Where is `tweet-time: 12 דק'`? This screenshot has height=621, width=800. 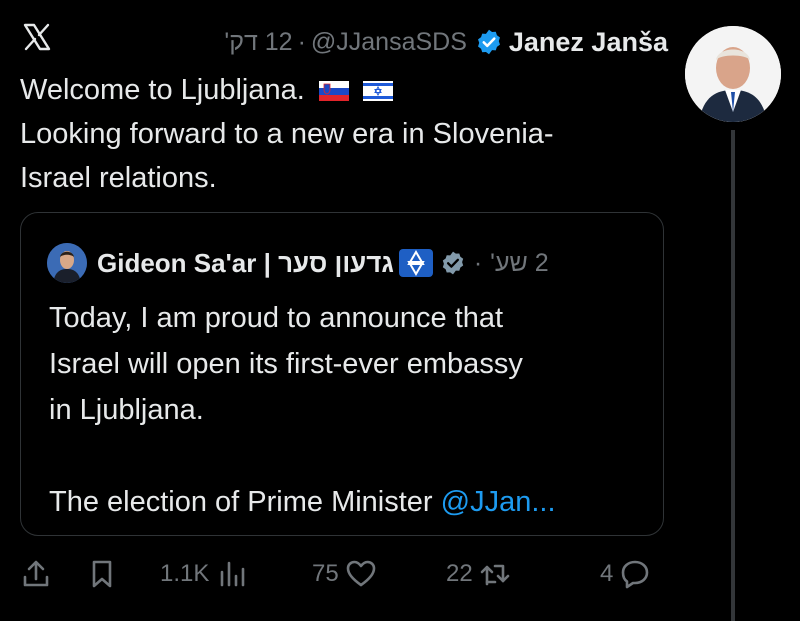 tweet-time: 12 דק' is located at coordinates (258, 42).